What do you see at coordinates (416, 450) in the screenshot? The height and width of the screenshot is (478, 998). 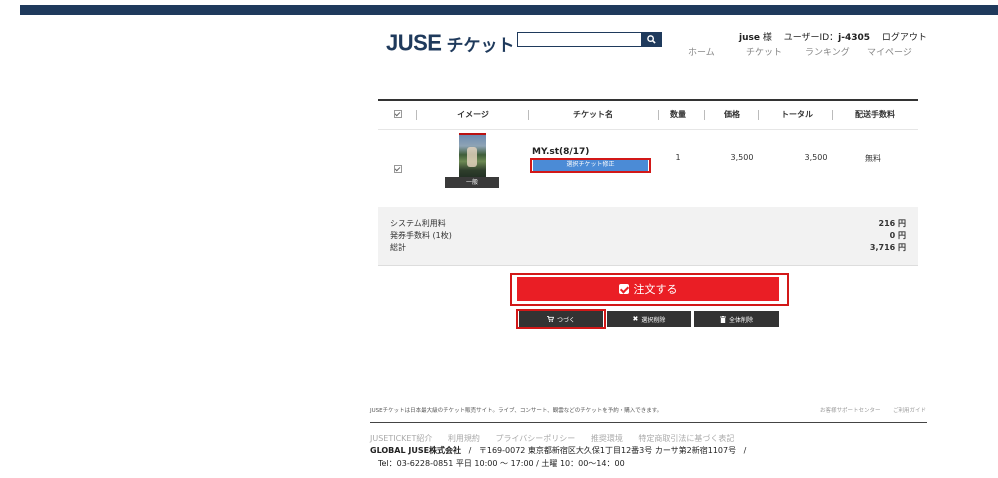 I see `company-name: GLOBAL JUSE株式会社` at bounding box center [416, 450].